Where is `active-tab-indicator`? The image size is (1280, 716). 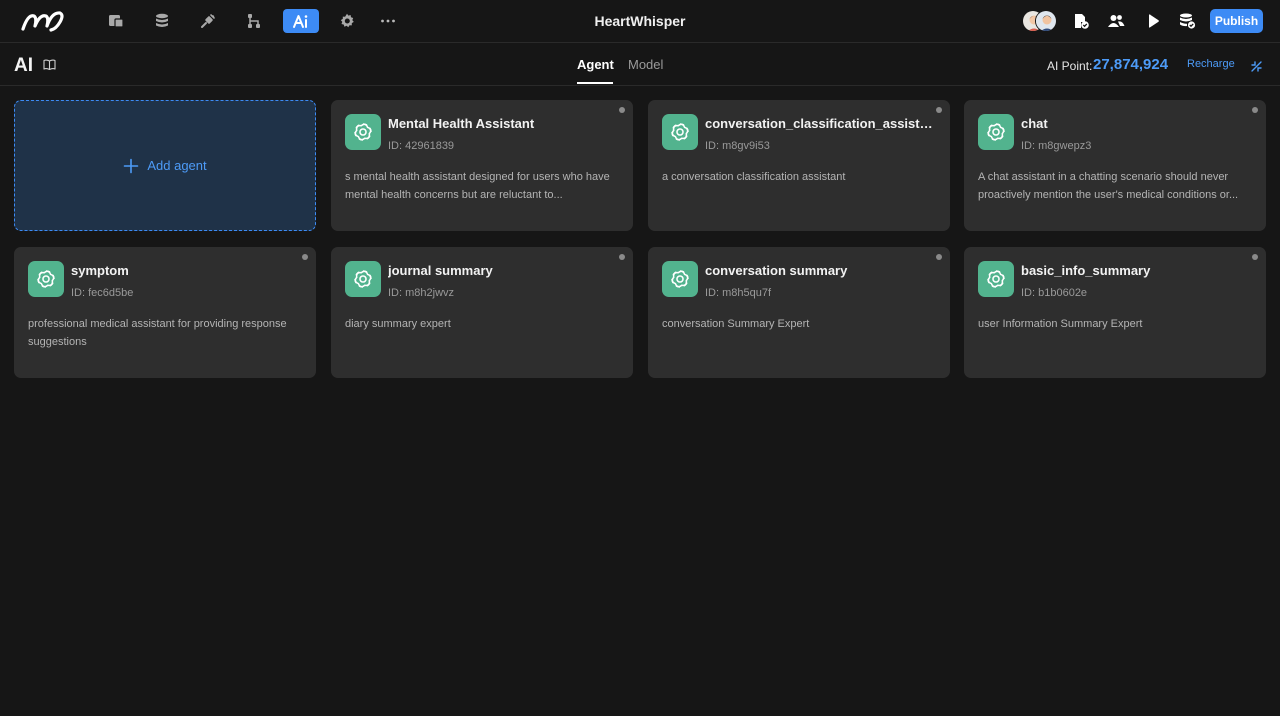
active-tab-indicator is located at coordinates (595, 83).